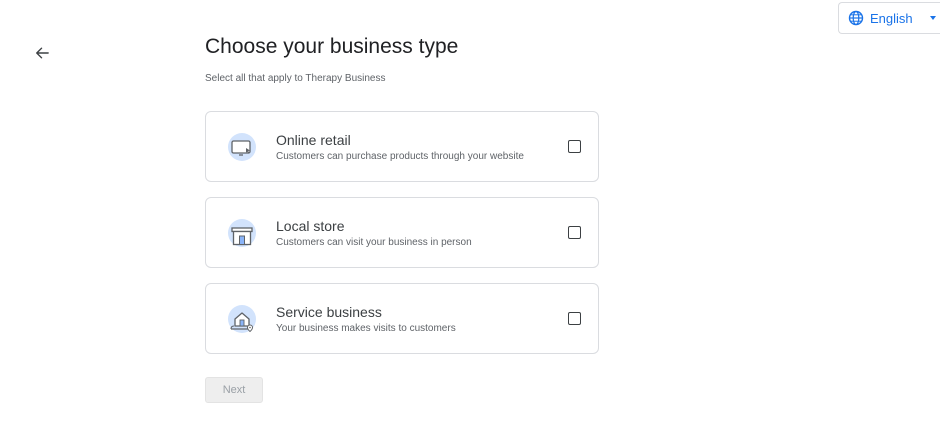 The image size is (940, 428). I want to click on online-retail-icon, so click(242, 147).